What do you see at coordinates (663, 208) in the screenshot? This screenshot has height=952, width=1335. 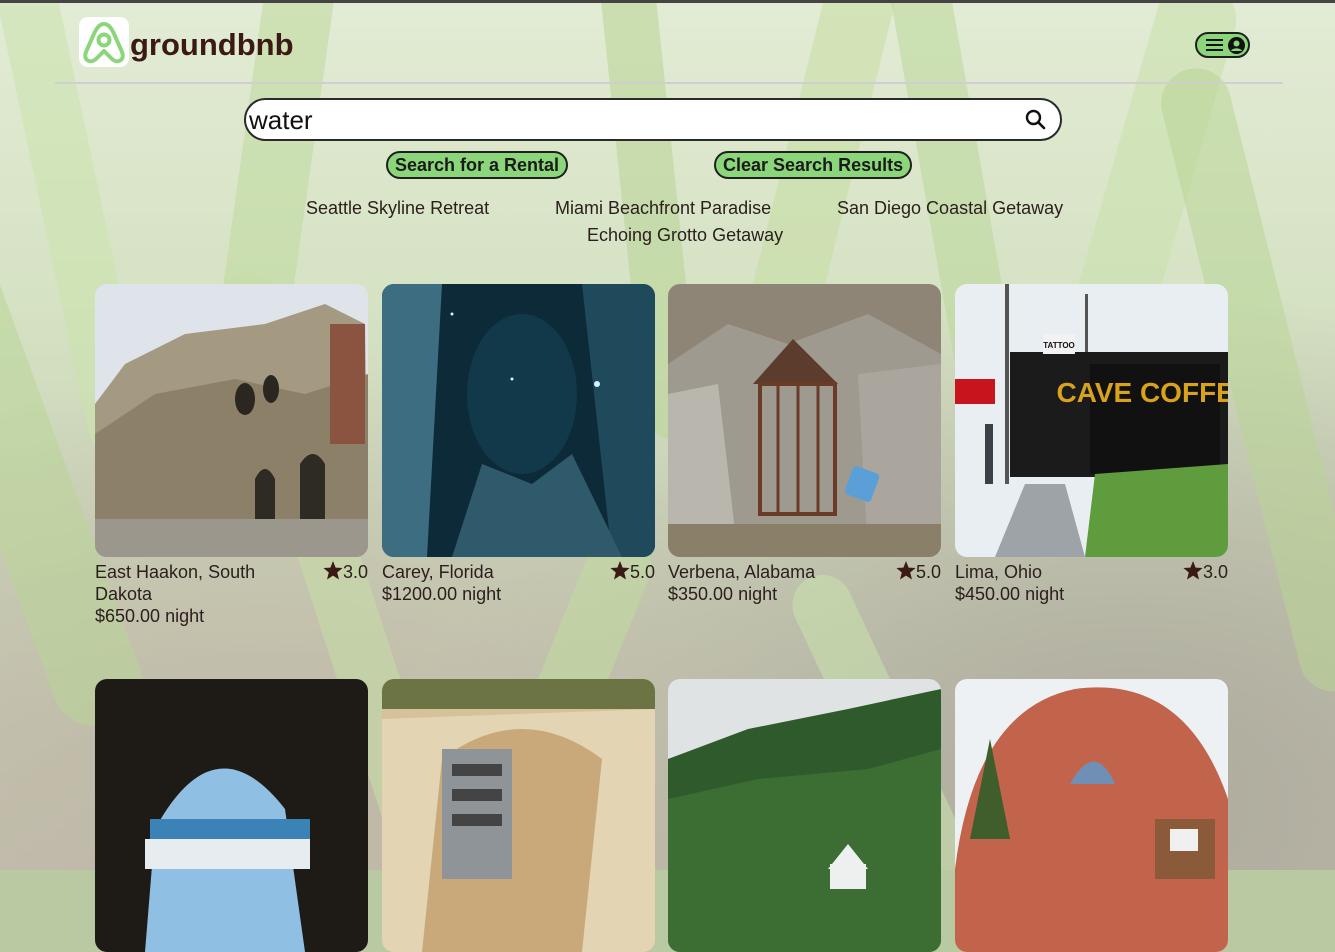 I see `search-result-item: Miami Beachfront Paradise` at bounding box center [663, 208].